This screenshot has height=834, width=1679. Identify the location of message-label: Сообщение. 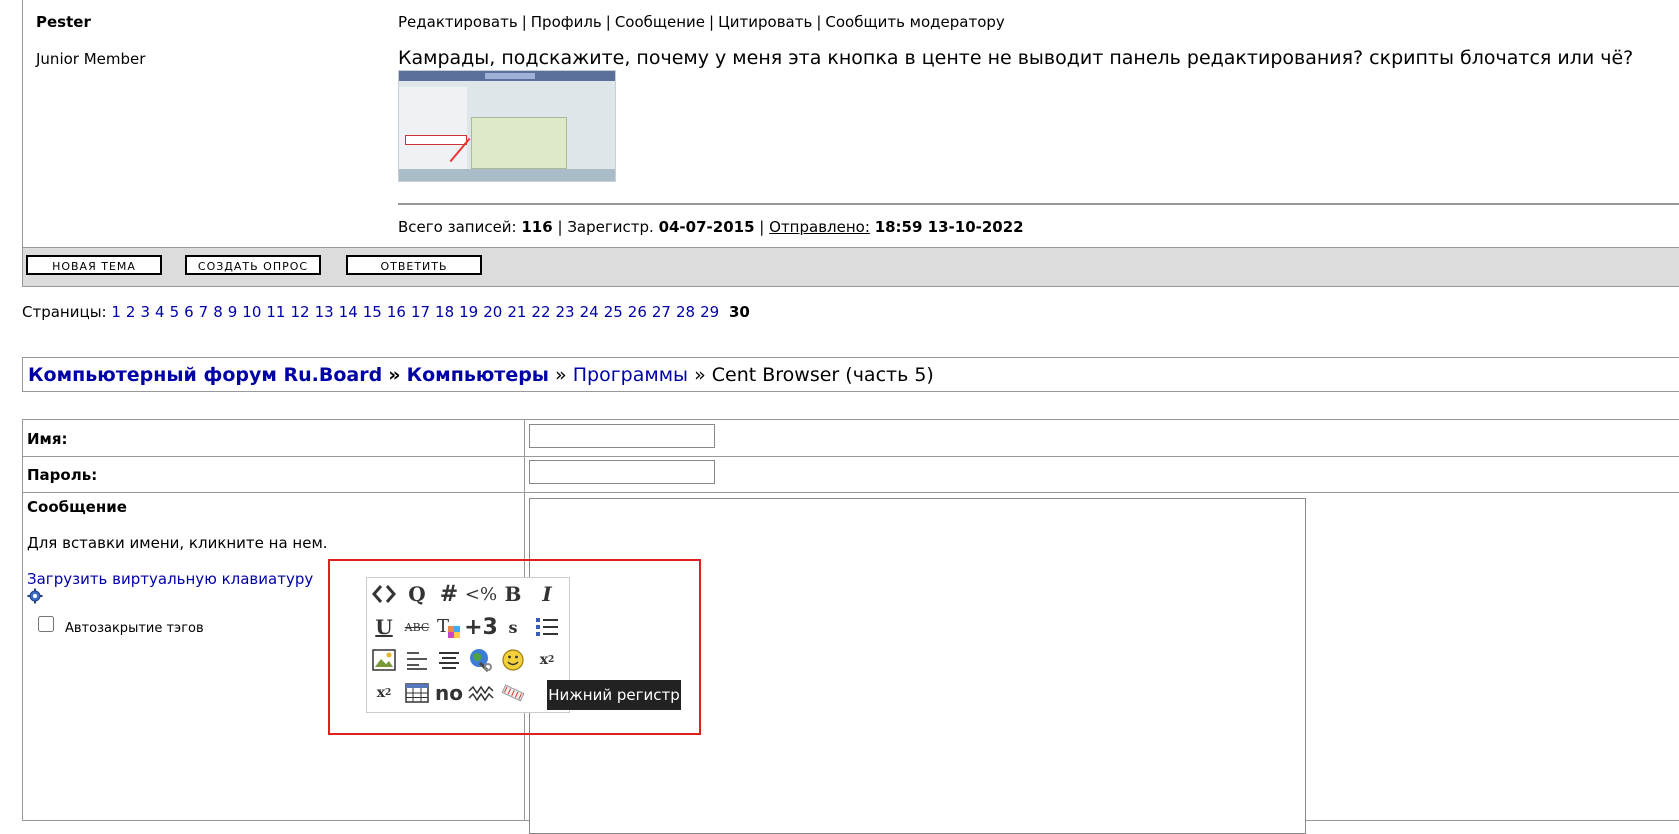
(77, 507).